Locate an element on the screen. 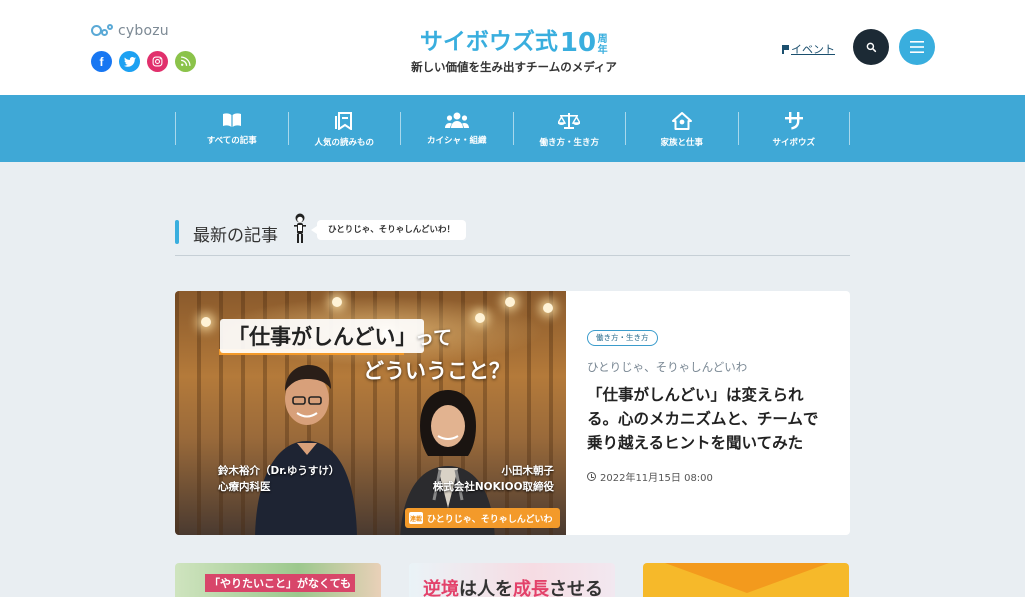 This screenshot has width=1025, height=597. article-date-text: 2022年11月15日 08:00 is located at coordinates (656, 478).